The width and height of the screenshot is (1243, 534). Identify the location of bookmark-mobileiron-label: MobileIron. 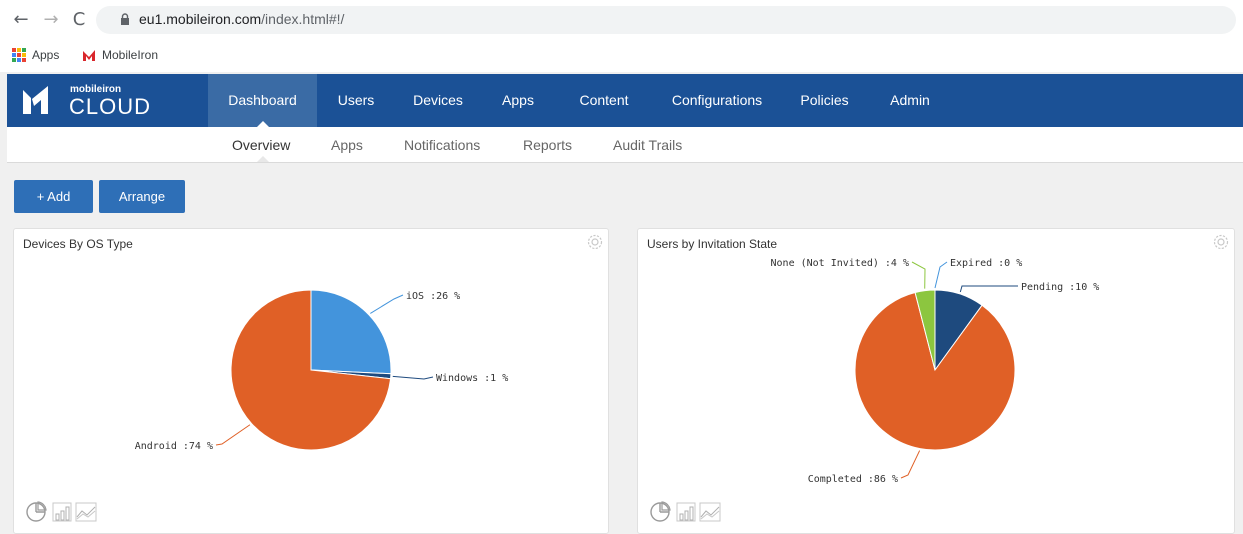
(130, 55).